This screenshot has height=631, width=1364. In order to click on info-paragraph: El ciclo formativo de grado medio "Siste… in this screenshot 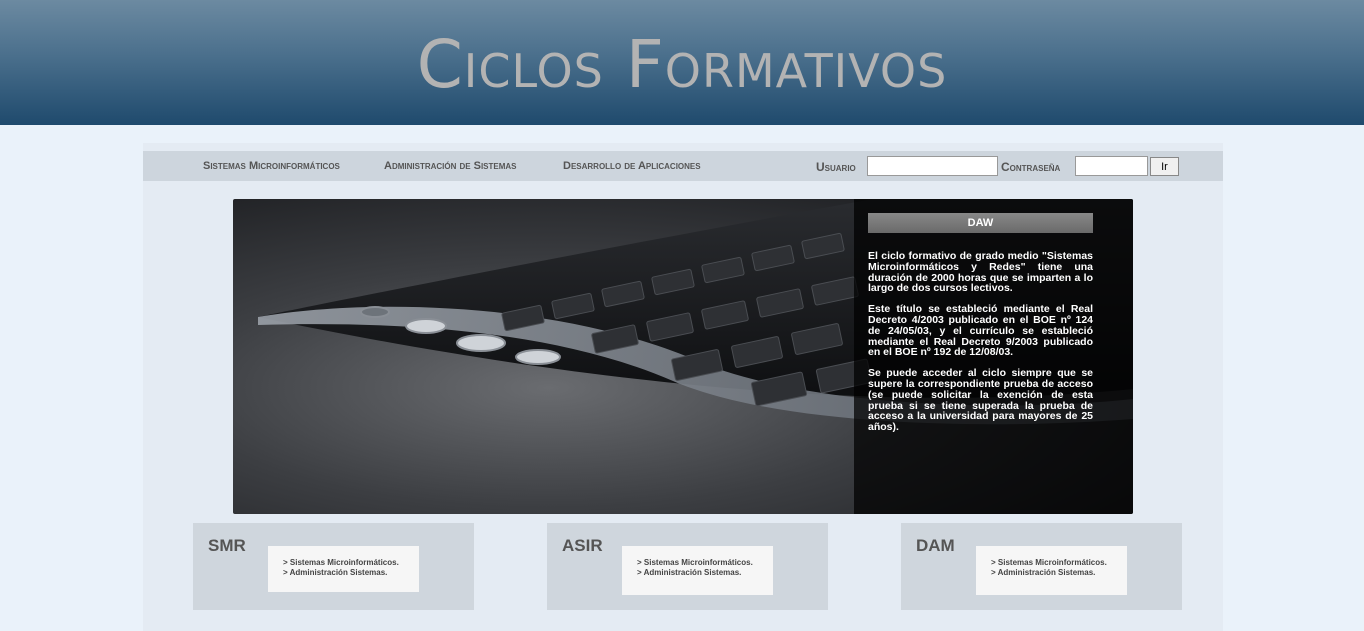, I will do `click(980, 272)`.